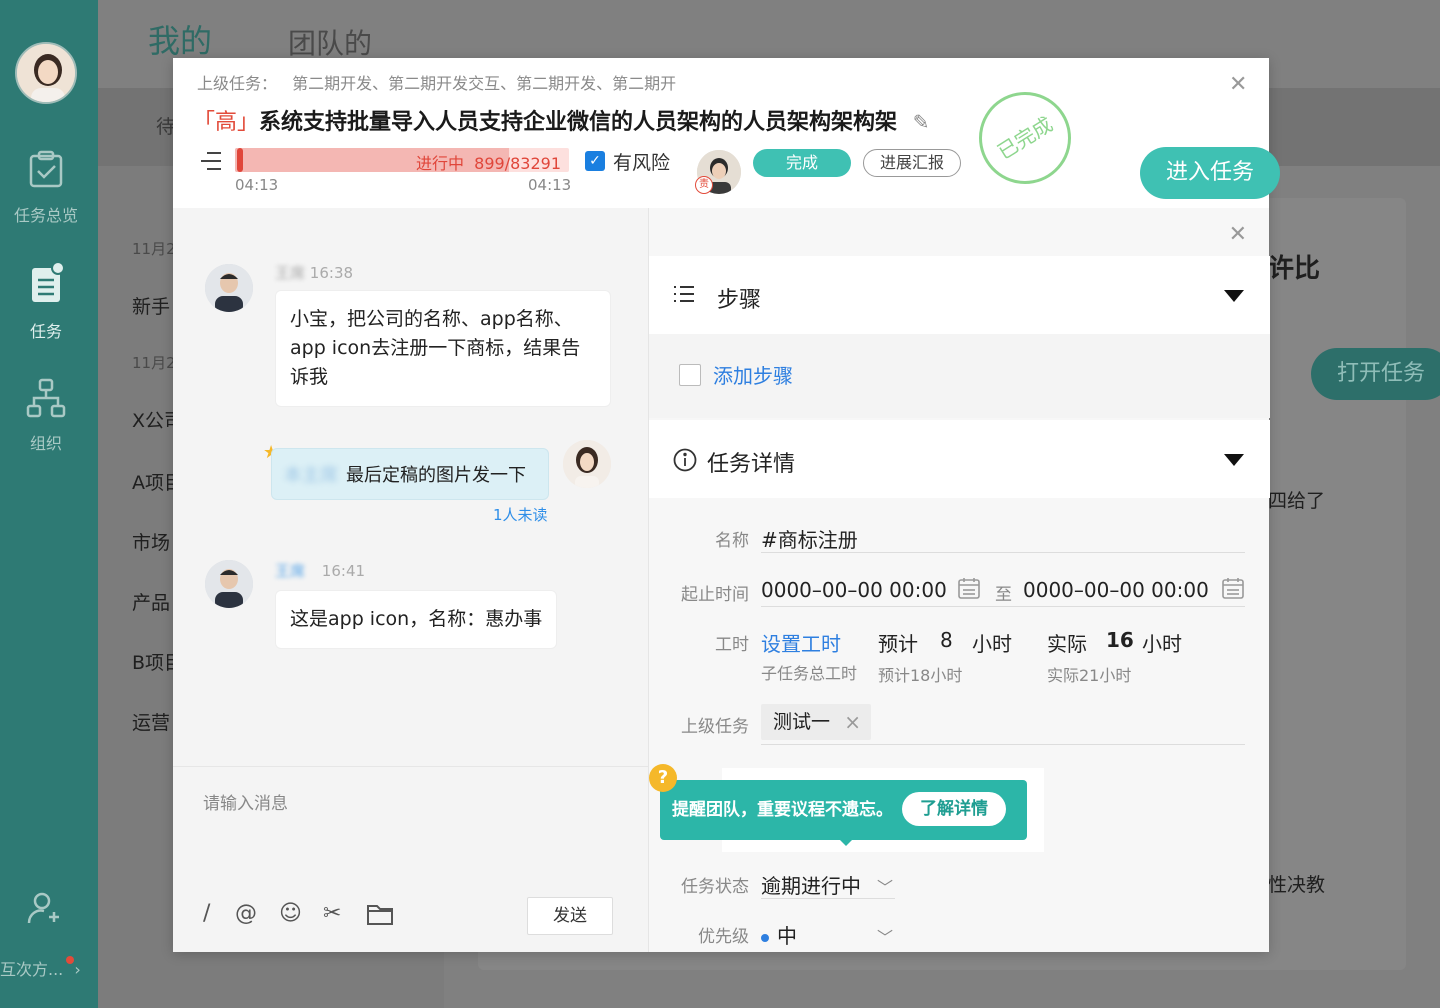  What do you see at coordinates (484, 83) in the screenshot?
I see `parent-path: 第二期开发、第二期开发交互、第二期开发、第二期开` at bounding box center [484, 83].